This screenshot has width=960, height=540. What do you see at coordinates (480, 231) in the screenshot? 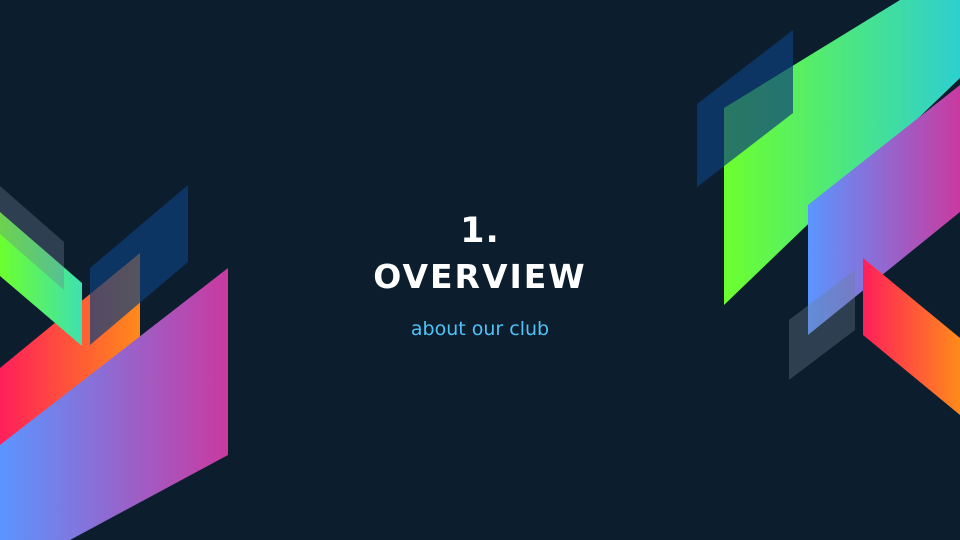
I see `section-number: 1.` at bounding box center [480, 231].